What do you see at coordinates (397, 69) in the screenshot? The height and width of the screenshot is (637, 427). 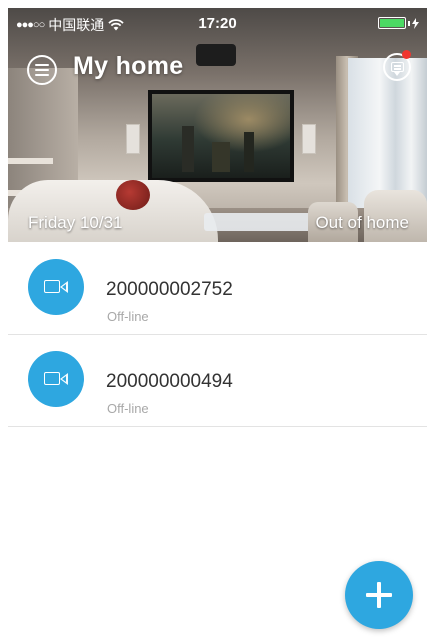 I see `message-icon` at bounding box center [397, 69].